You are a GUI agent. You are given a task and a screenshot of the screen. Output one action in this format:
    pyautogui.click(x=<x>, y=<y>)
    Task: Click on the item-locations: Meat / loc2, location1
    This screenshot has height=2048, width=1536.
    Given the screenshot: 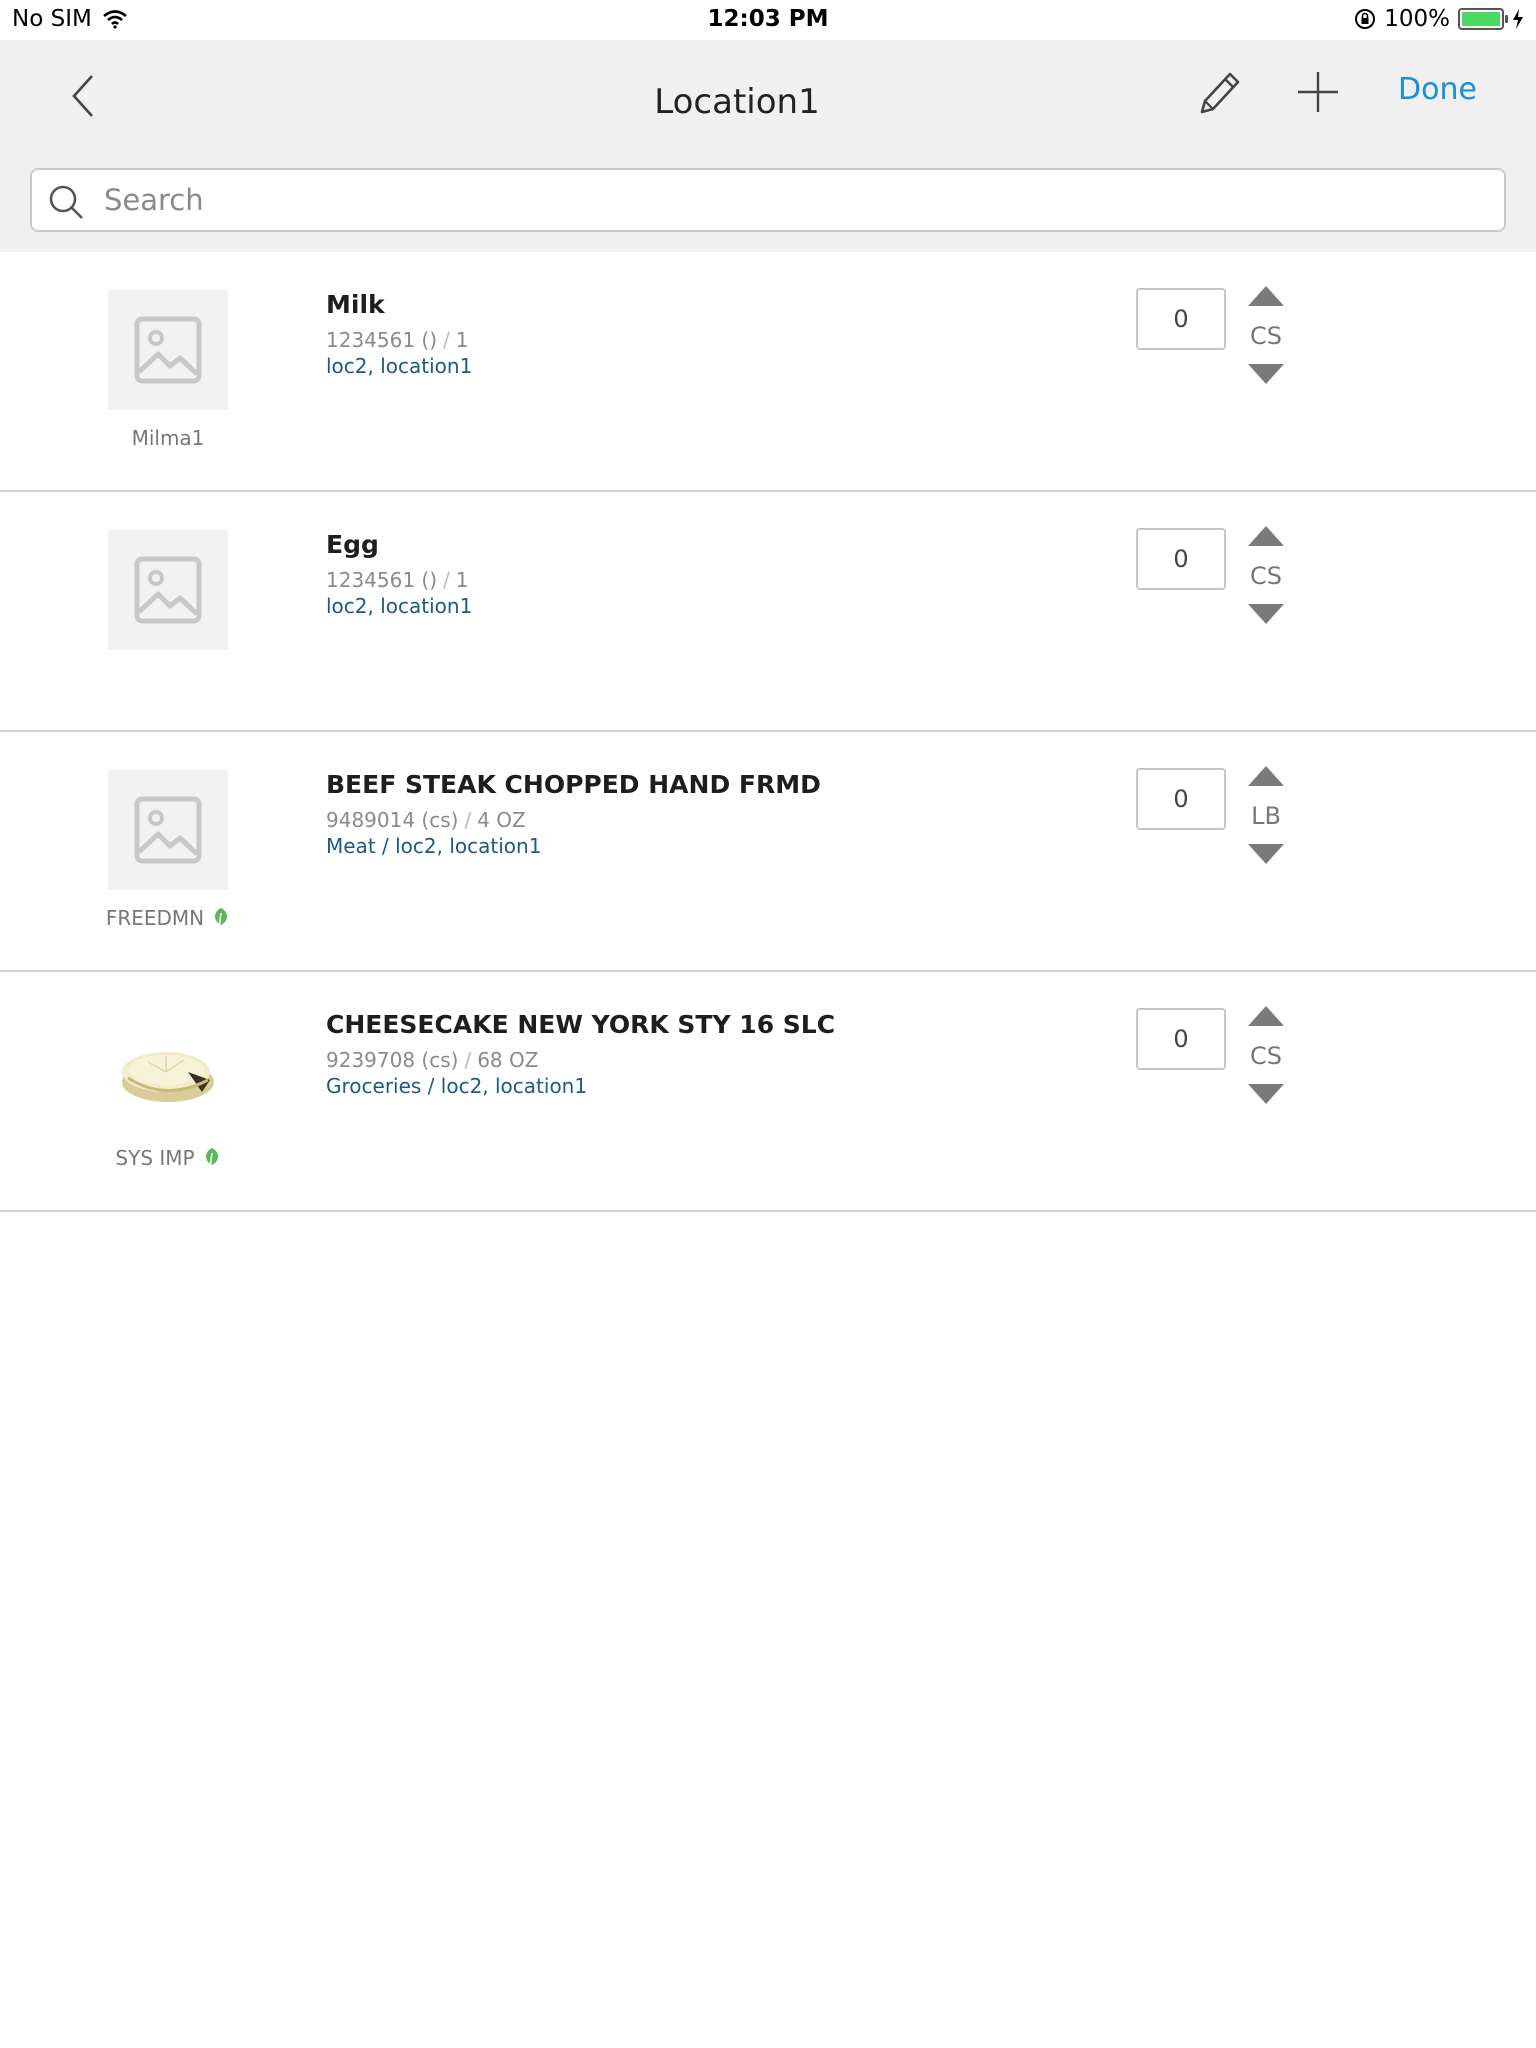 What is the action you would take?
    pyautogui.click(x=434, y=846)
    